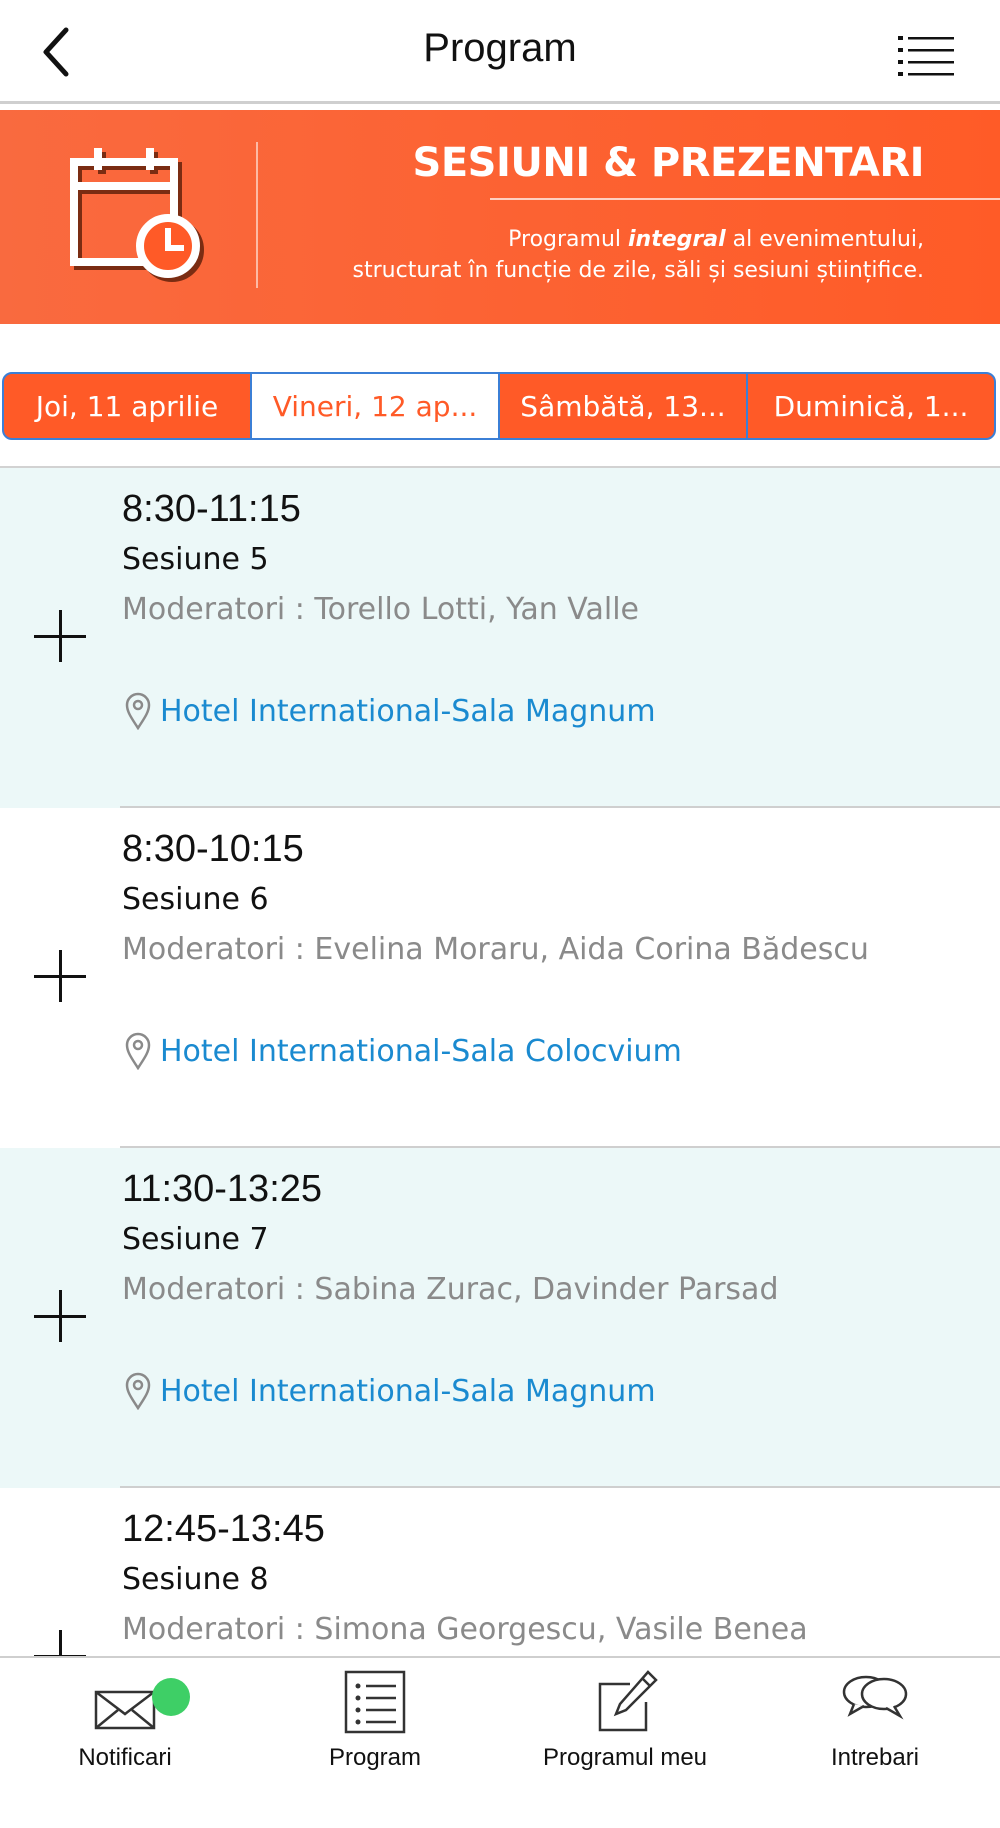 The width and height of the screenshot is (1000, 1828). I want to click on list-menu-icon, so click(926, 56).